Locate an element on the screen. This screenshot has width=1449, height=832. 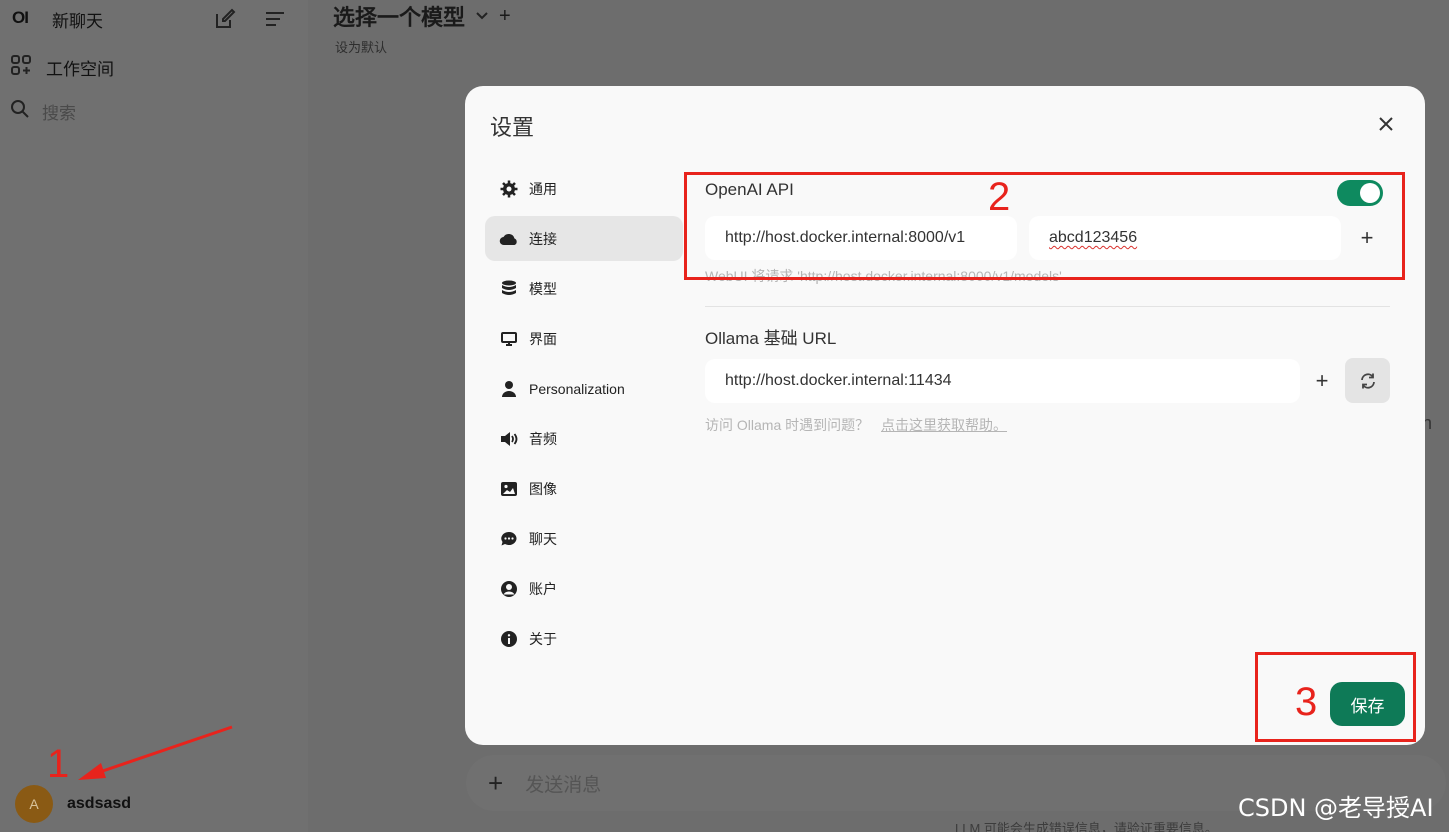
annotation-arrow is located at coordinates (155, 752).